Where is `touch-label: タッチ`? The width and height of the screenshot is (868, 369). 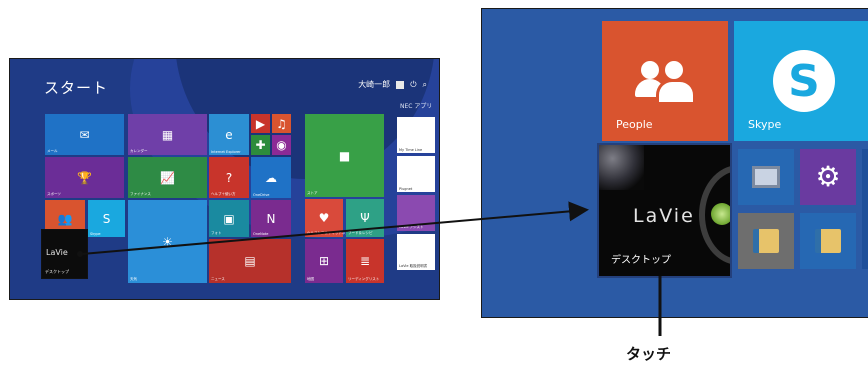 touch-label: タッチ is located at coordinates (649, 354).